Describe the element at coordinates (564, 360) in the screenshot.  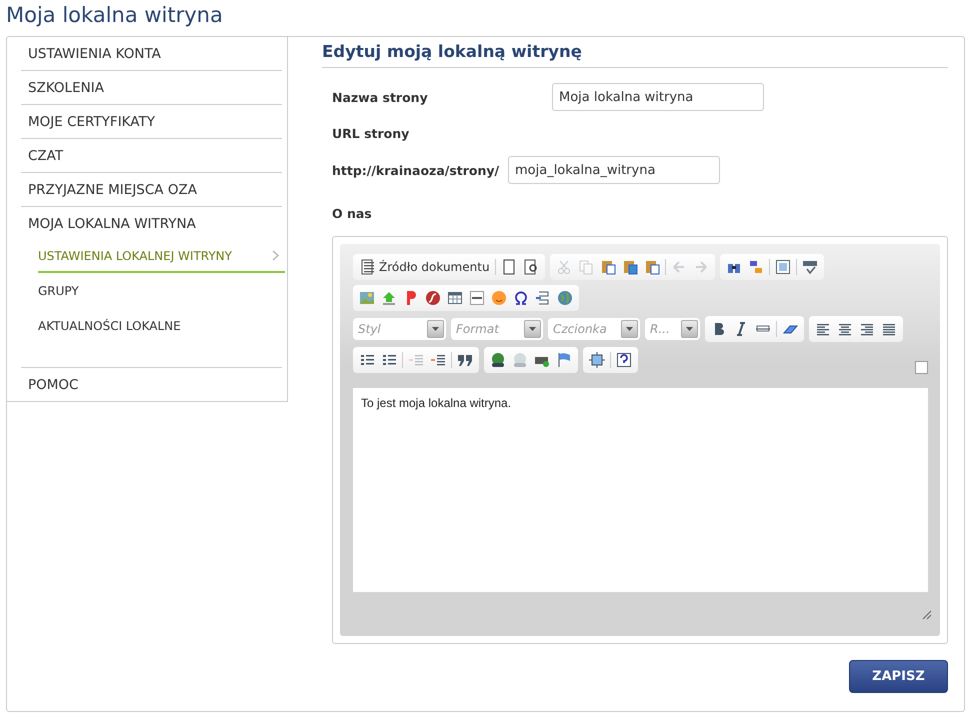
I see `flag-icon` at that location.